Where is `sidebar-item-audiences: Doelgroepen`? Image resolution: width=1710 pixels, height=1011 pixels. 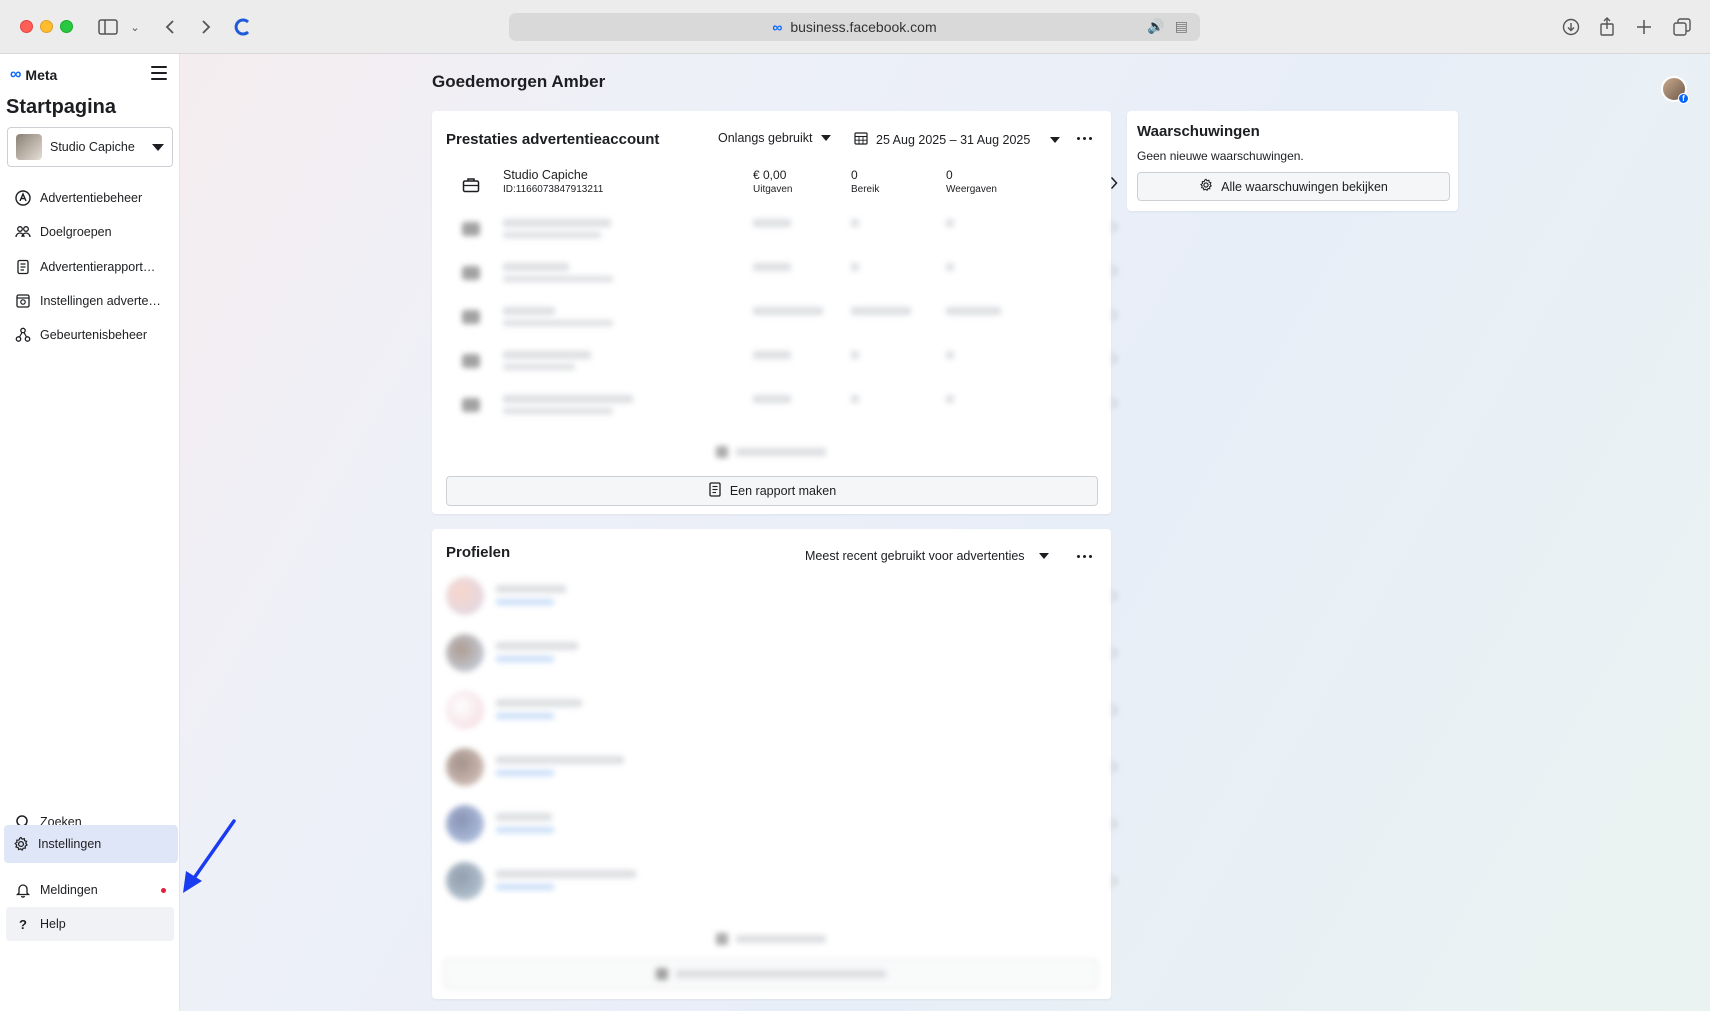
sidebar-item-audiences: Doelgroepen is located at coordinates (90, 232).